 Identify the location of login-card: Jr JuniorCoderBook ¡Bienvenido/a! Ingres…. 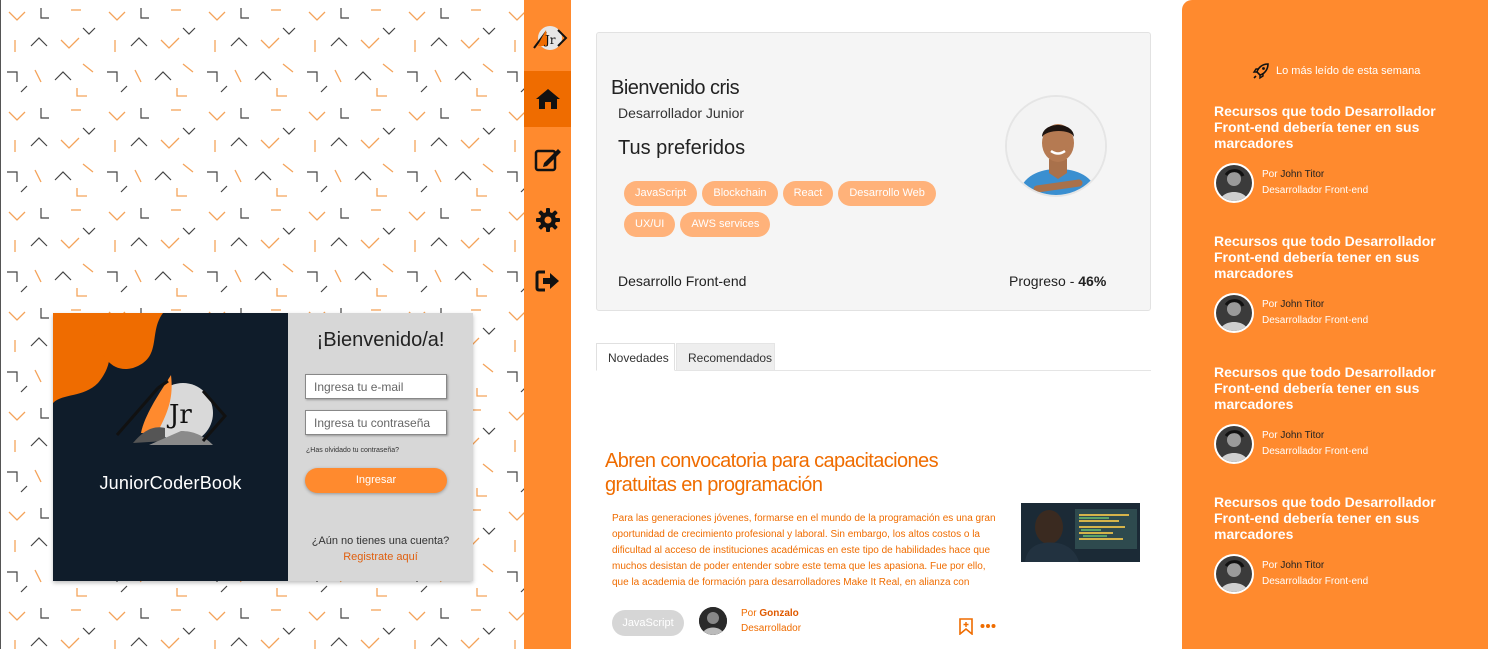
(263, 447).